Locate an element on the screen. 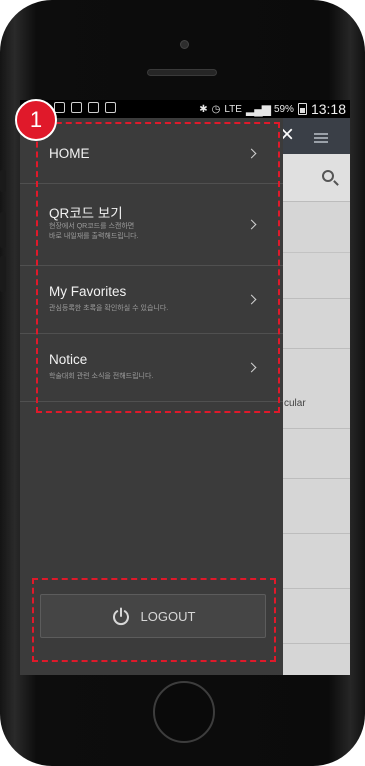  menu-item-subtitle: 현장에서 QR코드를 스캔하면 바로 내일재를 출력해드립니다. is located at coordinates (94, 231).